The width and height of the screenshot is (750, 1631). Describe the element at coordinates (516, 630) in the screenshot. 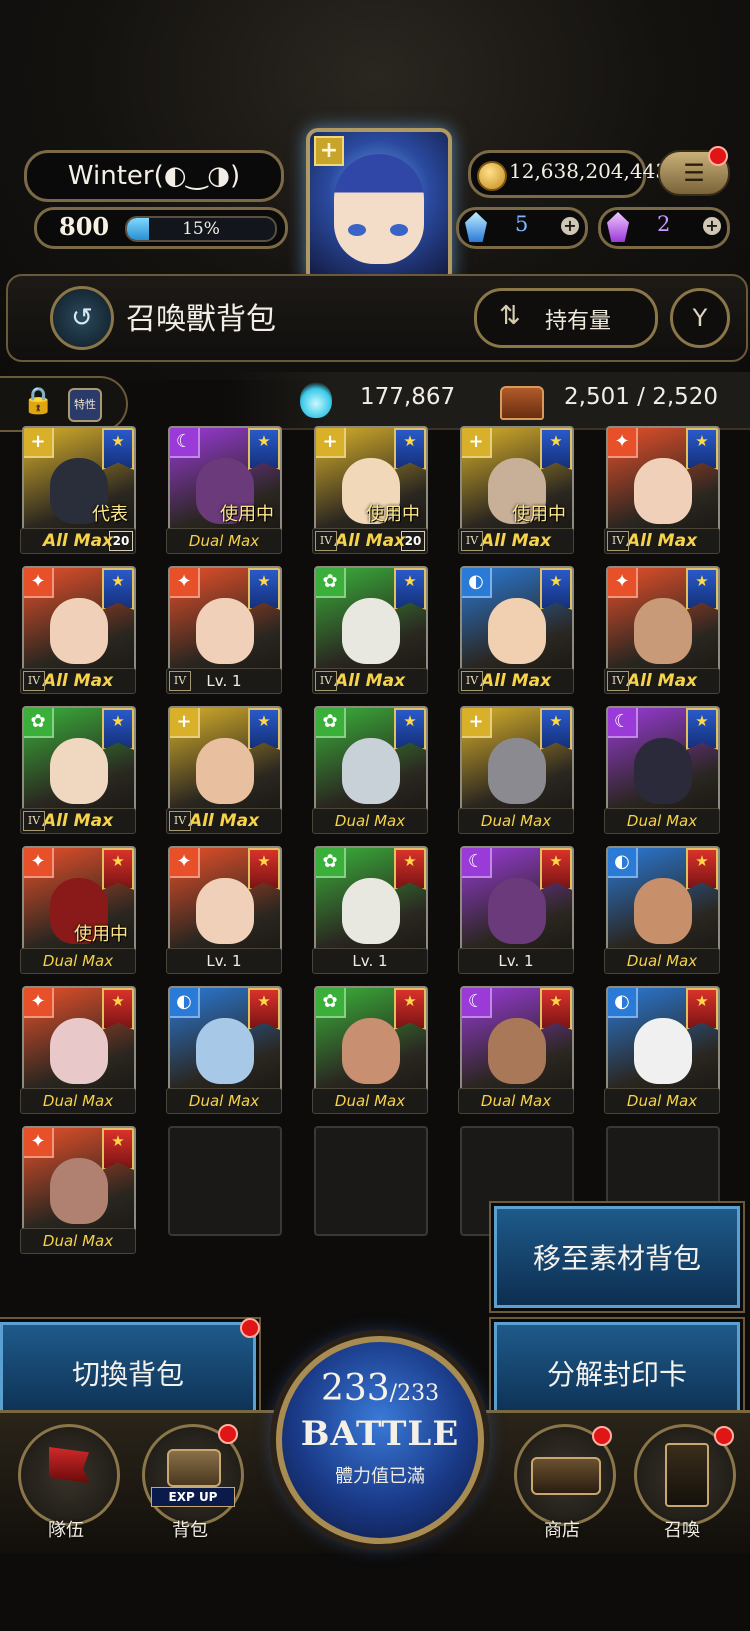

I see `summon-card: ◐ ★ IV All Max` at that location.